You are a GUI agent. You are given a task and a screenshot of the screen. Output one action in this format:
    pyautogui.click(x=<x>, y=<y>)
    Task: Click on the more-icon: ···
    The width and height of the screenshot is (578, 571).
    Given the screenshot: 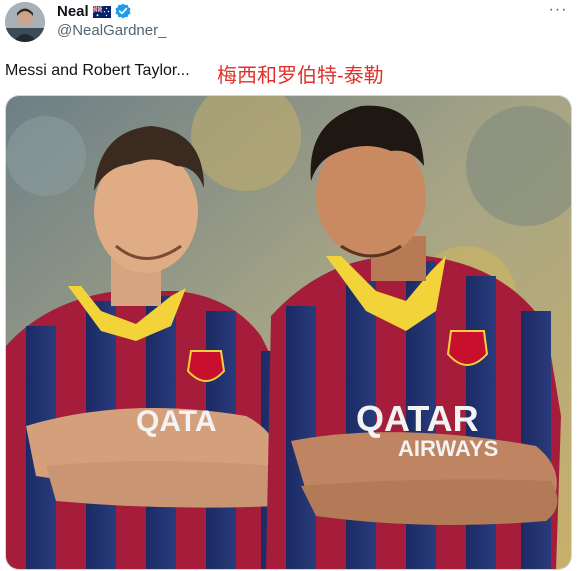 What is the action you would take?
    pyautogui.click(x=558, y=9)
    